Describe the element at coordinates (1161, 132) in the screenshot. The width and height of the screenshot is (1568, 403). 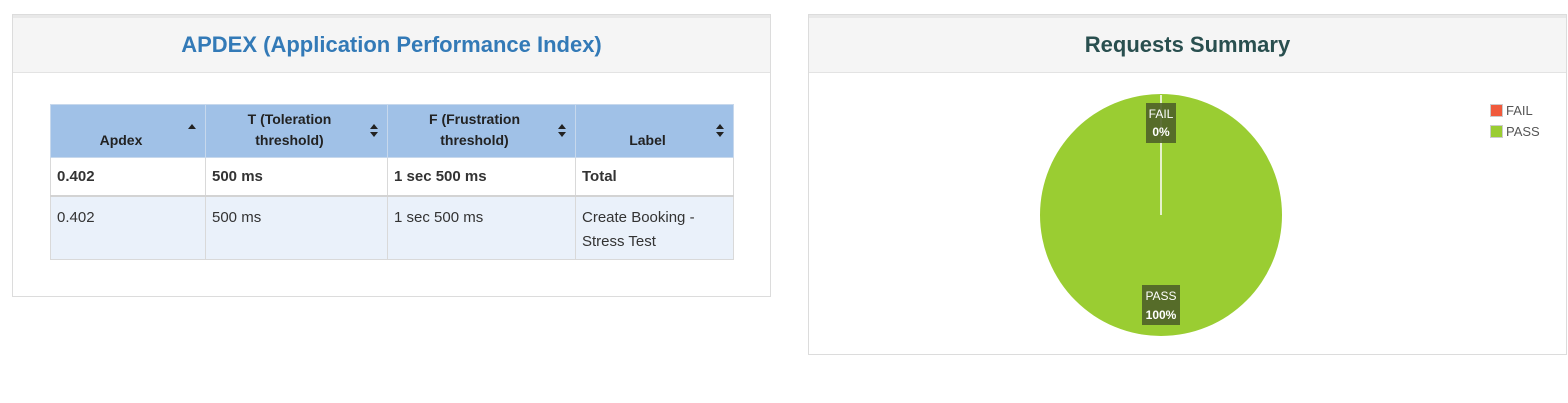
I see `svg-text: 0%` at that location.